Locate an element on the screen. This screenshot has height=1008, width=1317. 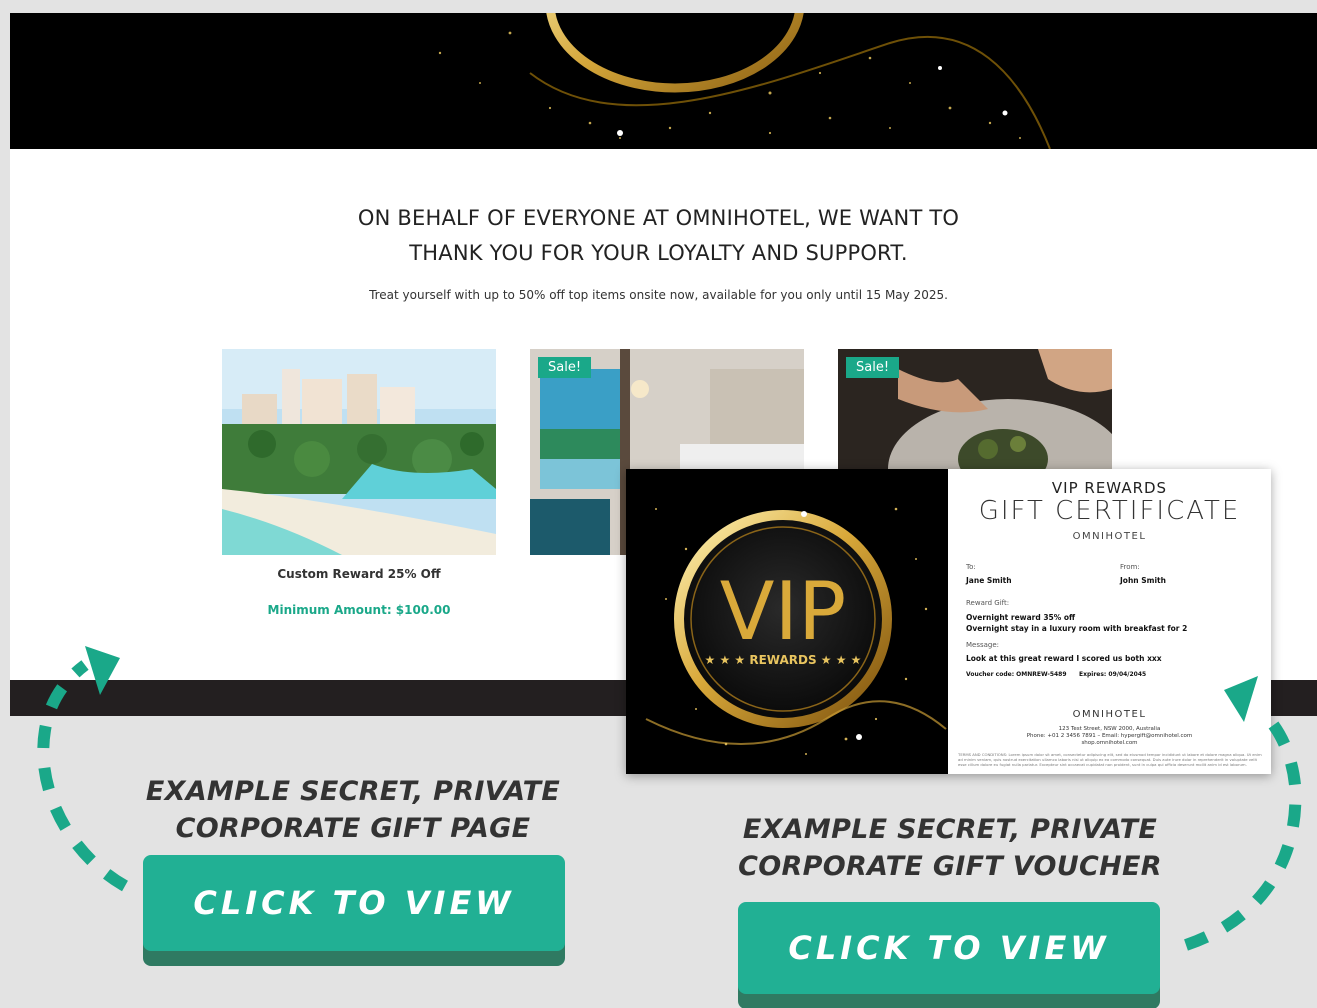
voucher-vip-artwork: VIP ★ ★ ★ REWARDS ★ ★ ★ is located at coordinates (787, 621).